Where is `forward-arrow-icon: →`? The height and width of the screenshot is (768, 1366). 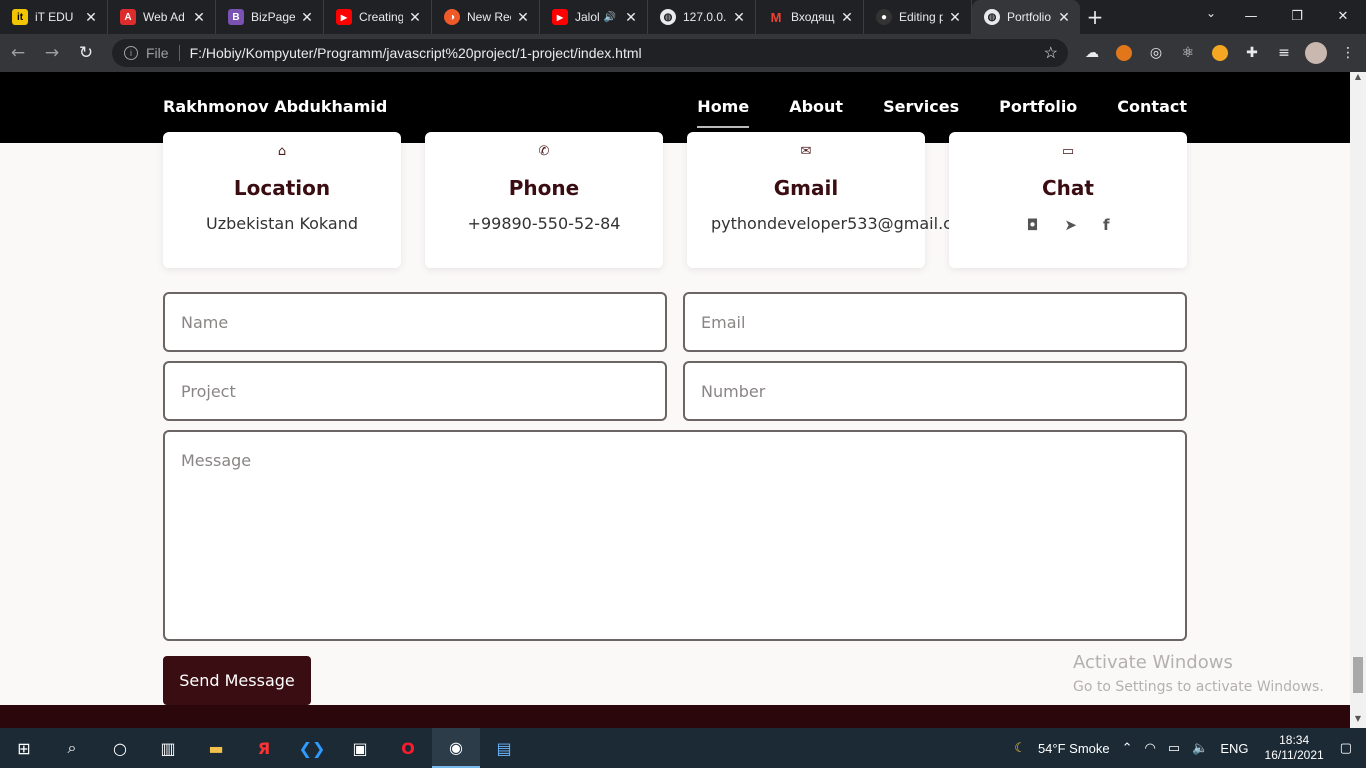 forward-arrow-icon: → is located at coordinates (52, 53).